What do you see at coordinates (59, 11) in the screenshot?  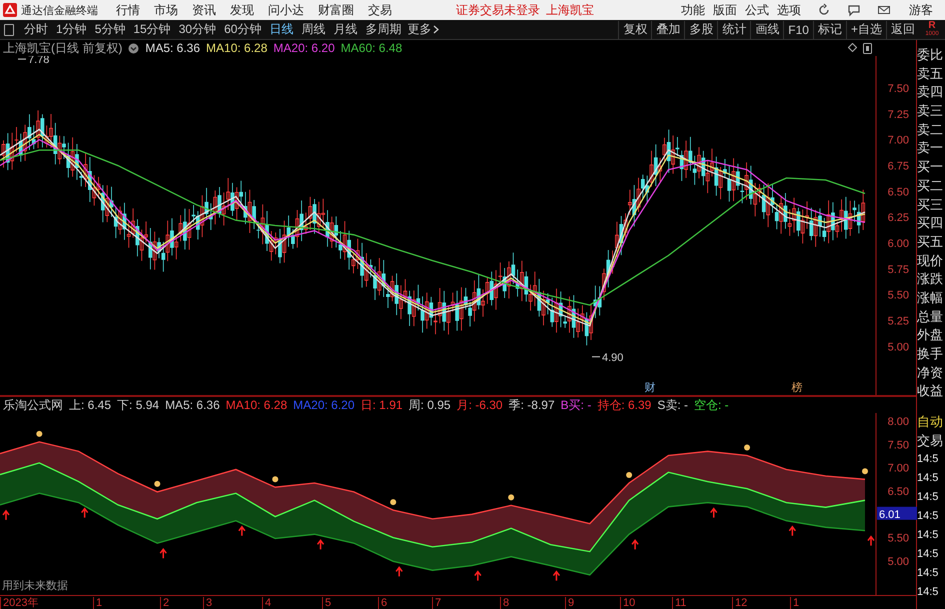 I see `app-title: 通达信金融终端` at bounding box center [59, 11].